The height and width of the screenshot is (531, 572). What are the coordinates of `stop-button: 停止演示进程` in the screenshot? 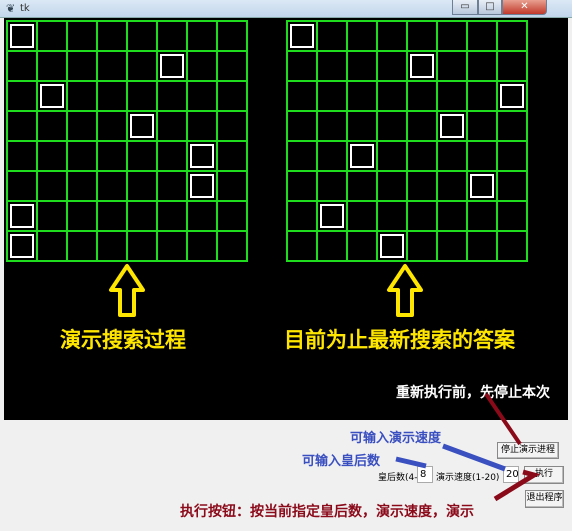 It's located at (528, 450).